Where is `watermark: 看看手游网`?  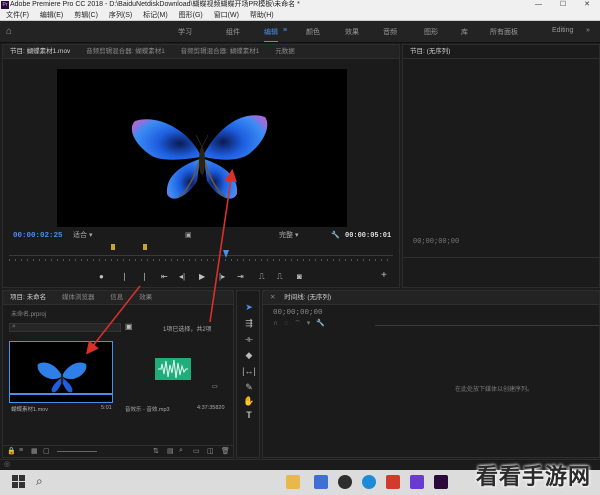
watermark: 看看手游网 is located at coordinates (529, 475).